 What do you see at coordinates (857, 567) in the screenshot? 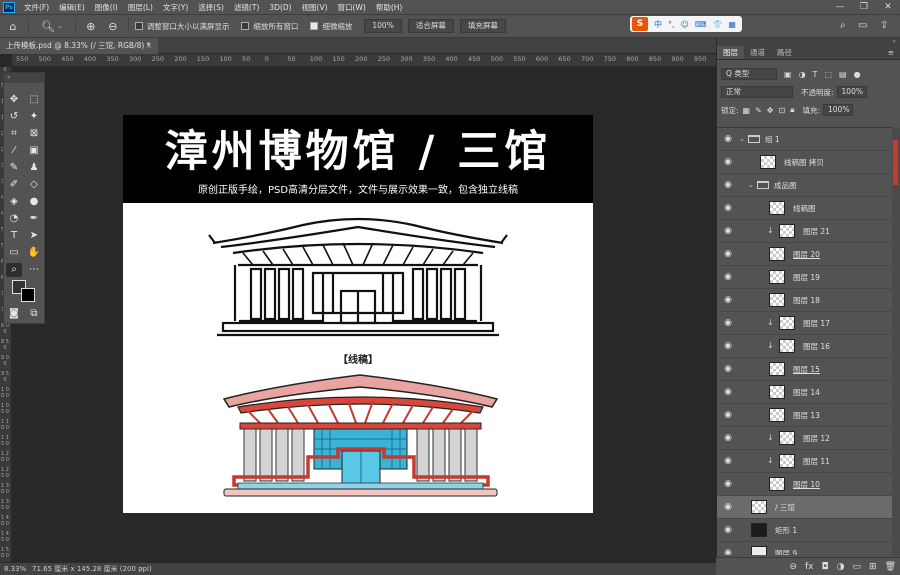
I see `new-group-icon: ▭` at bounding box center [857, 567].